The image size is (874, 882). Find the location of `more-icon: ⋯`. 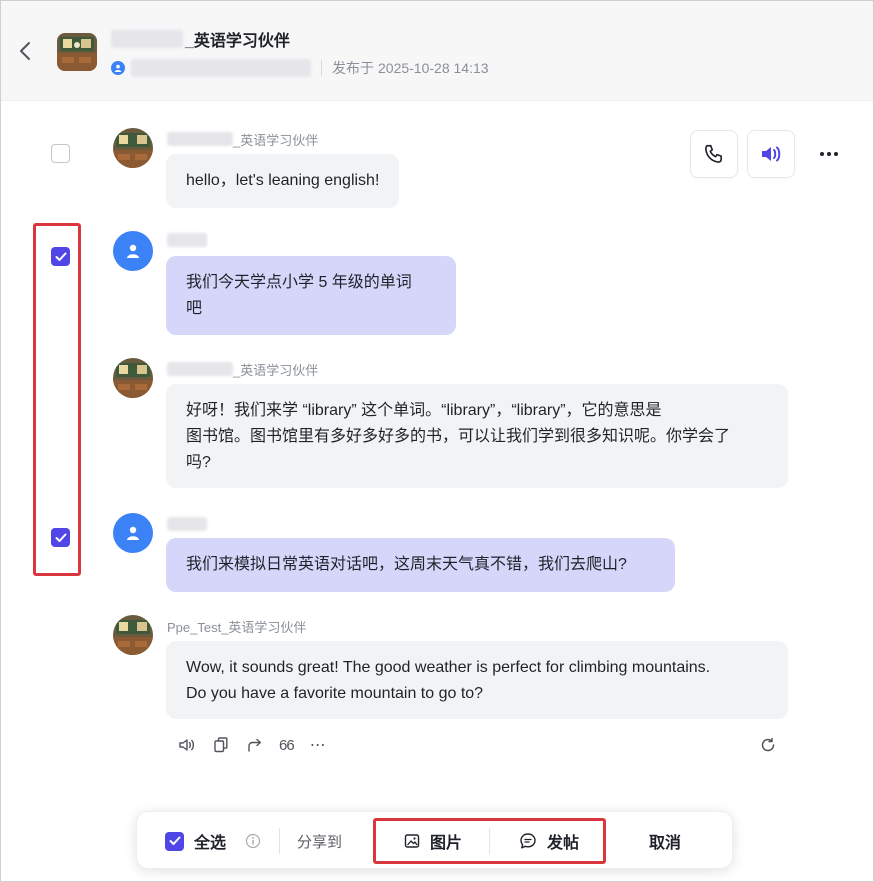

more-icon: ⋯ is located at coordinates (317, 745).